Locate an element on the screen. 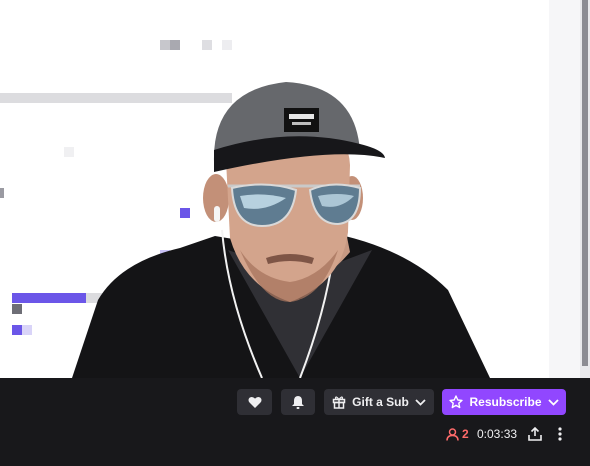 This screenshot has width=590, height=466. uptime: 0:03:33 is located at coordinates (497, 434).